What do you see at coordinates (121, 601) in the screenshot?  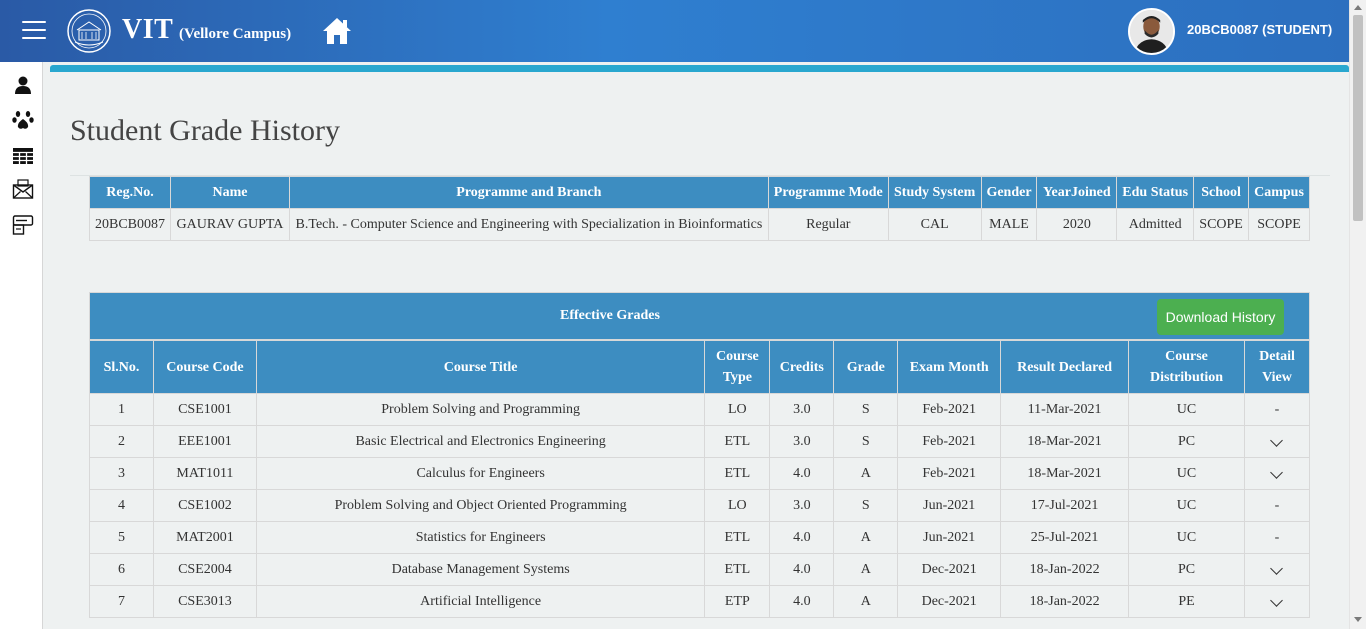 I see `sl-no-cell: 7` at bounding box center [121, 601].